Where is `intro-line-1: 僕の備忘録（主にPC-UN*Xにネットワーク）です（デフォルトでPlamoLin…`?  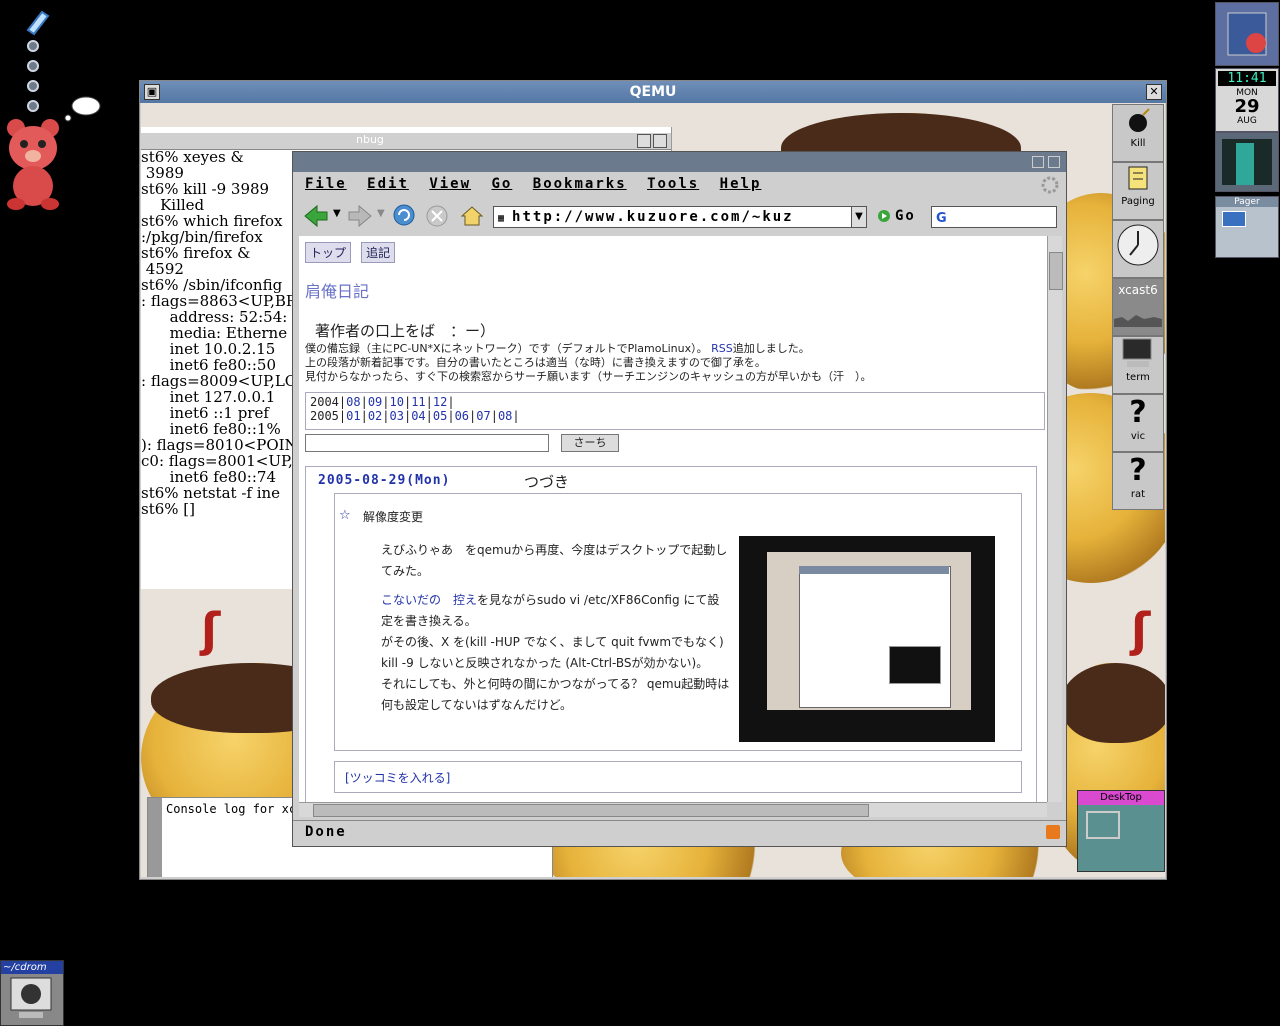
intro-line-1: 僕の備忘録（主にPC-UN*Xにネットワーク）です（デフォルトでPlamoLin… is located at coordinates (506, 348).